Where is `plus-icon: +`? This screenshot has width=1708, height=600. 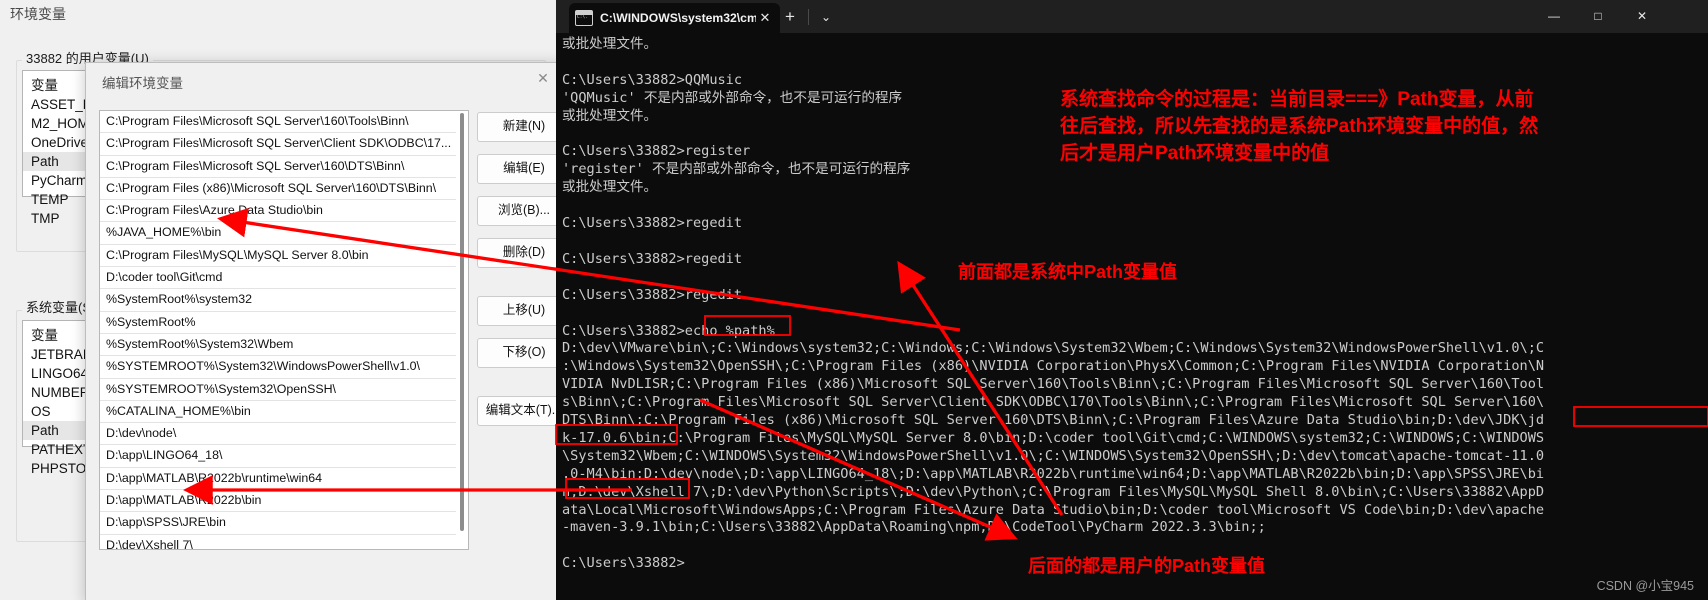 plus-icon: + is located at coordinates (790, 17).